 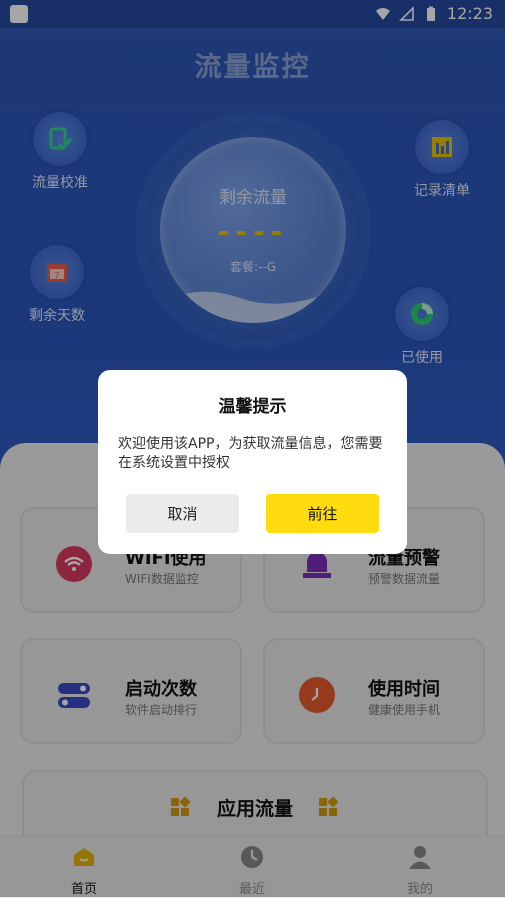 I want to click on permission-dialog: 温馨提示 欢迎使用该APP，为获取流量信息，您需要在系统设置中授权 取消 前往, so click(x=252, y=462).